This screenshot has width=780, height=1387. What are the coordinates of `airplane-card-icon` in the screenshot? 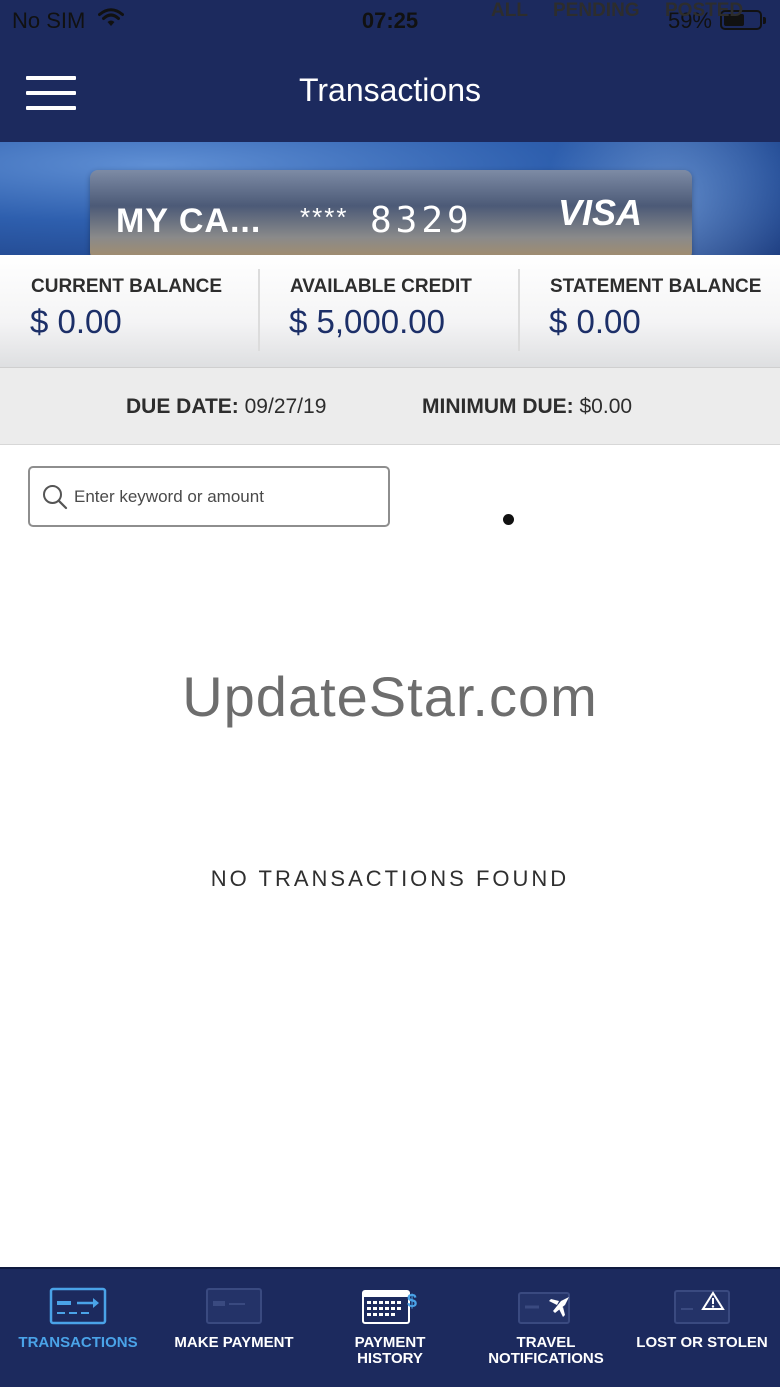 It's located at (546, 1307).